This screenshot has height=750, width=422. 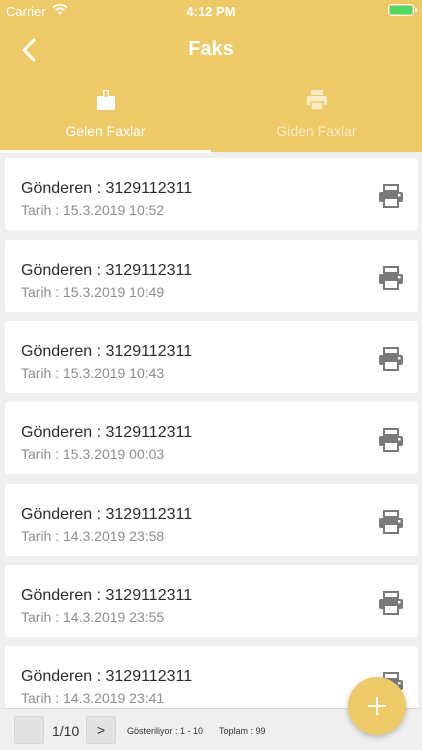 I want to click on fax-date: Tarih : 15.3.2019 10:43, so click(x=93, y=373).